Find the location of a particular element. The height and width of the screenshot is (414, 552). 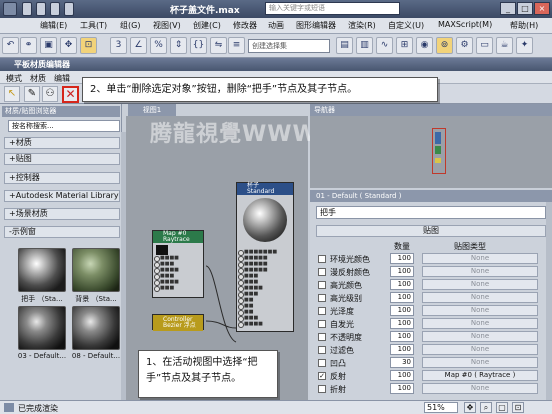

category-autodesk-library: +Autodesk Material Library is located at coordinates (62, 196).